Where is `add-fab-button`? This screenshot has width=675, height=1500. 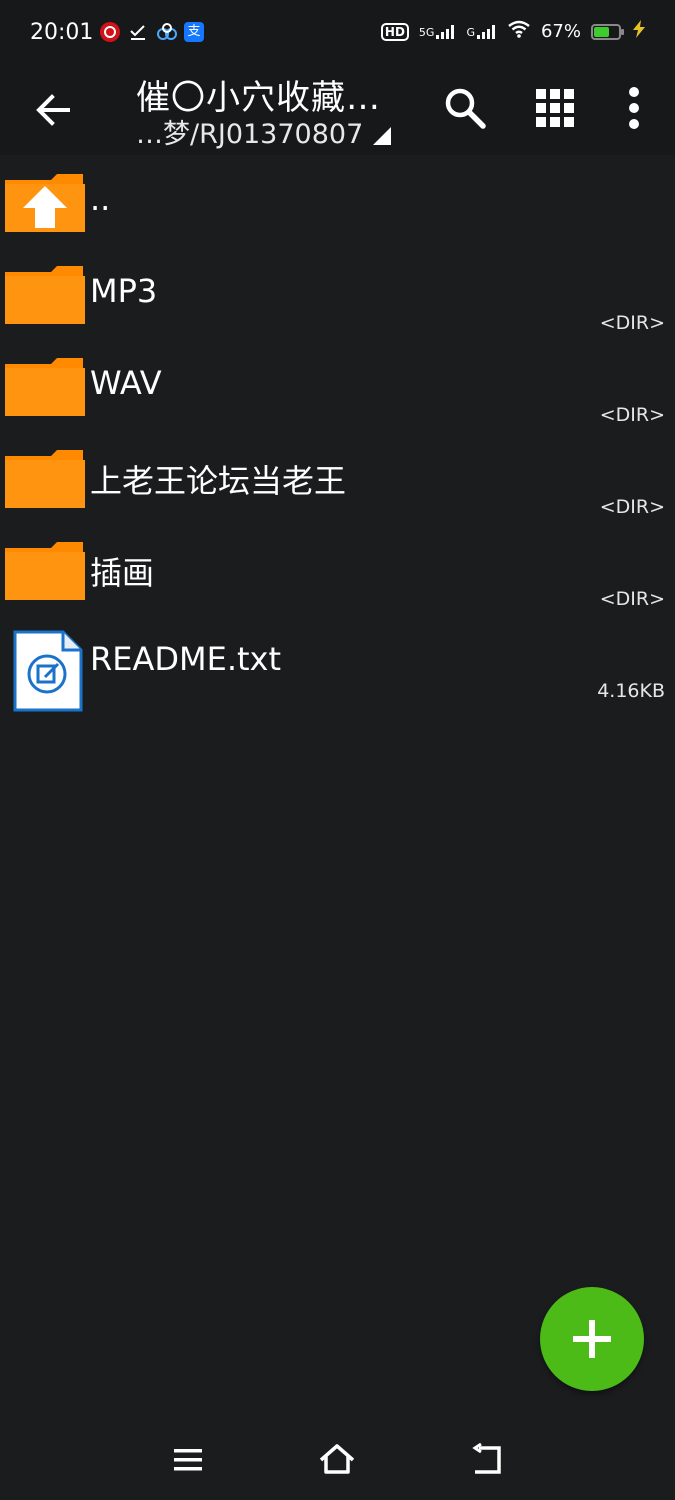
add-fab-button is located at coordinates (592, 1339).